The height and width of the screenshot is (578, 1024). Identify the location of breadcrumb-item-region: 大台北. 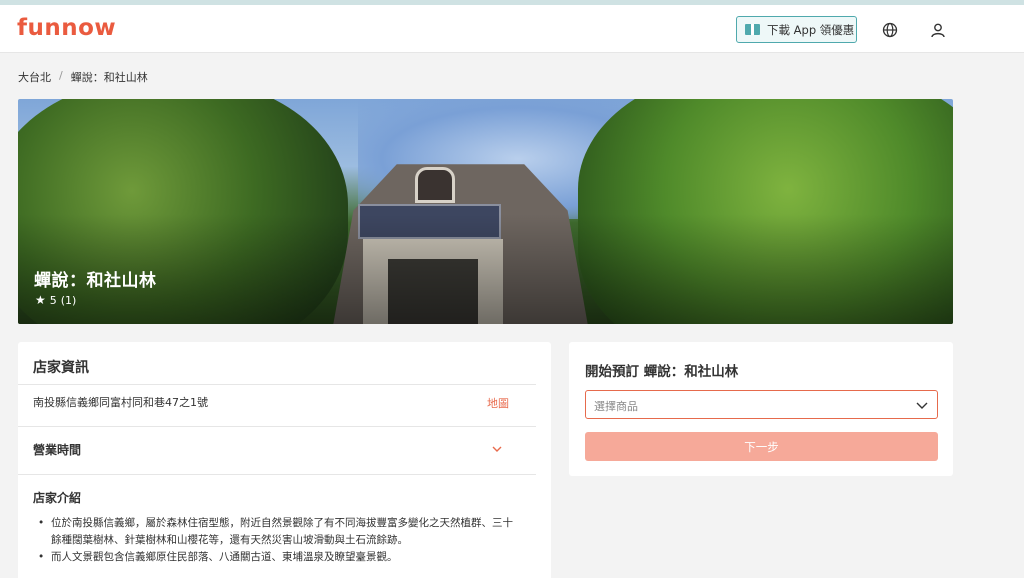
(34, 77).